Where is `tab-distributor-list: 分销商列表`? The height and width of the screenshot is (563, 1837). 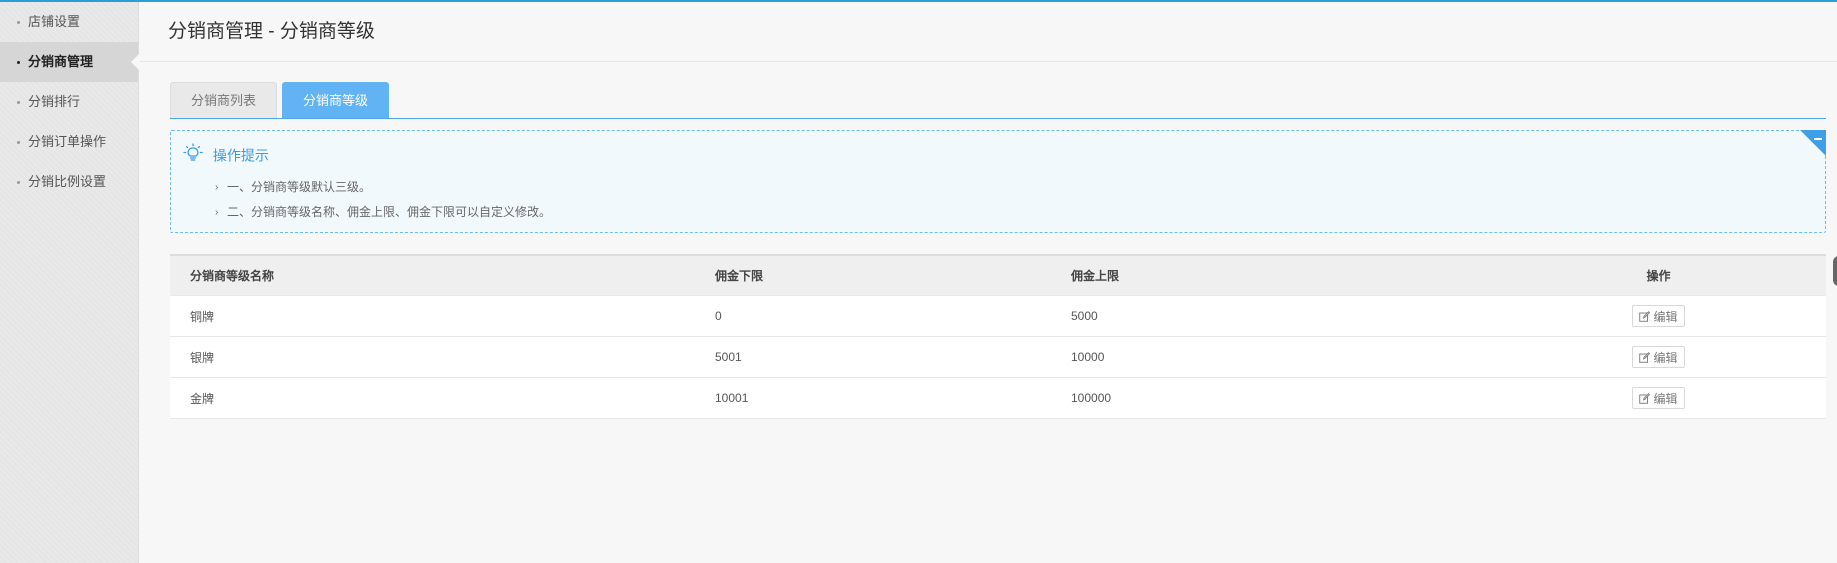 tab-distributor-list: 分销商列表 is located at coordinates (224, 100).